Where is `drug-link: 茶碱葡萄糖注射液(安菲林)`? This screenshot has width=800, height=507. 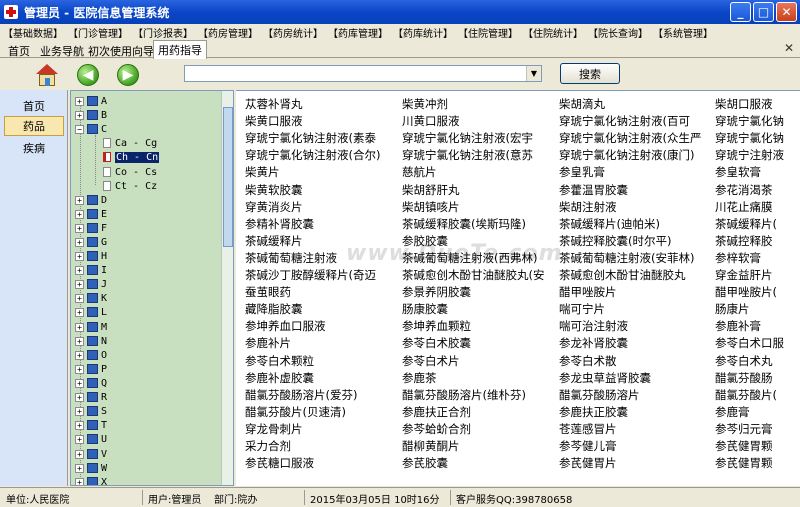 drug-link: 茶碱葡萄糖注射液(安菲林) is located at coordinates (626, 258).